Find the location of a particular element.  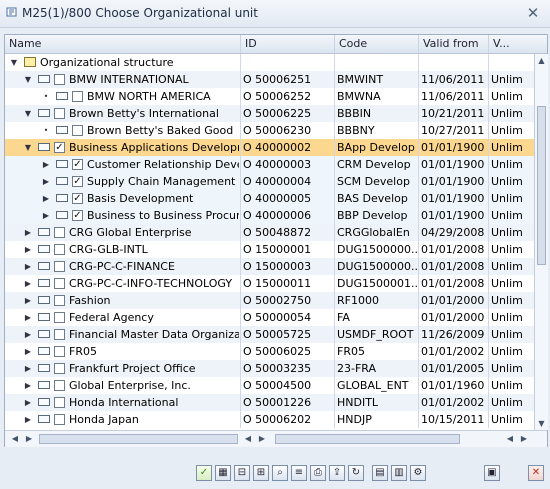

code-cell: BMWINT is located at coordinates (377, 79).